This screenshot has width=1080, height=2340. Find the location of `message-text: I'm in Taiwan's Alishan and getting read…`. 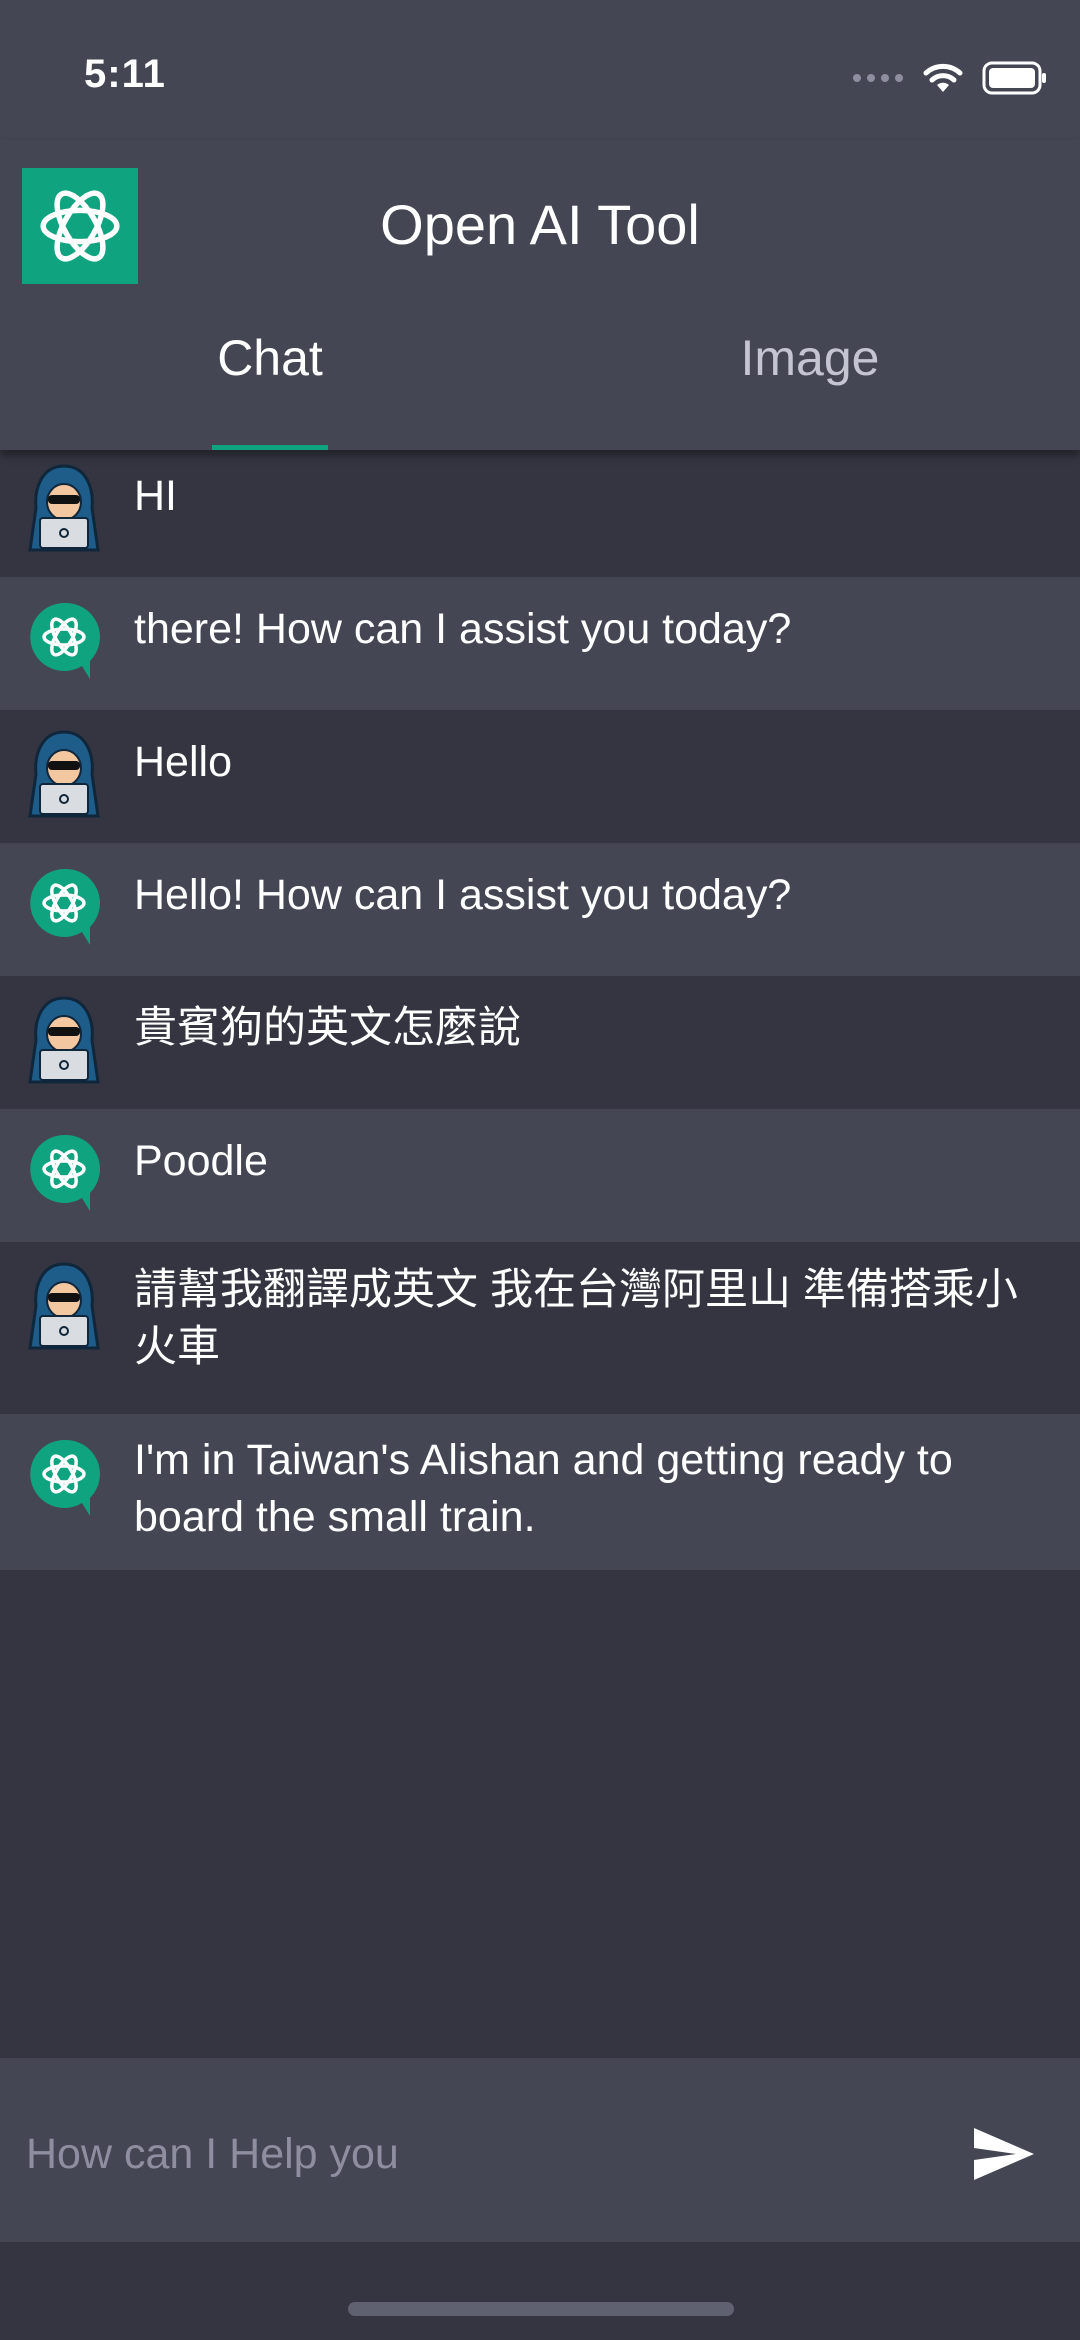

message-text: I'm in Taiwan's Alishan and getting read… is located at coordinates (543, 1488).